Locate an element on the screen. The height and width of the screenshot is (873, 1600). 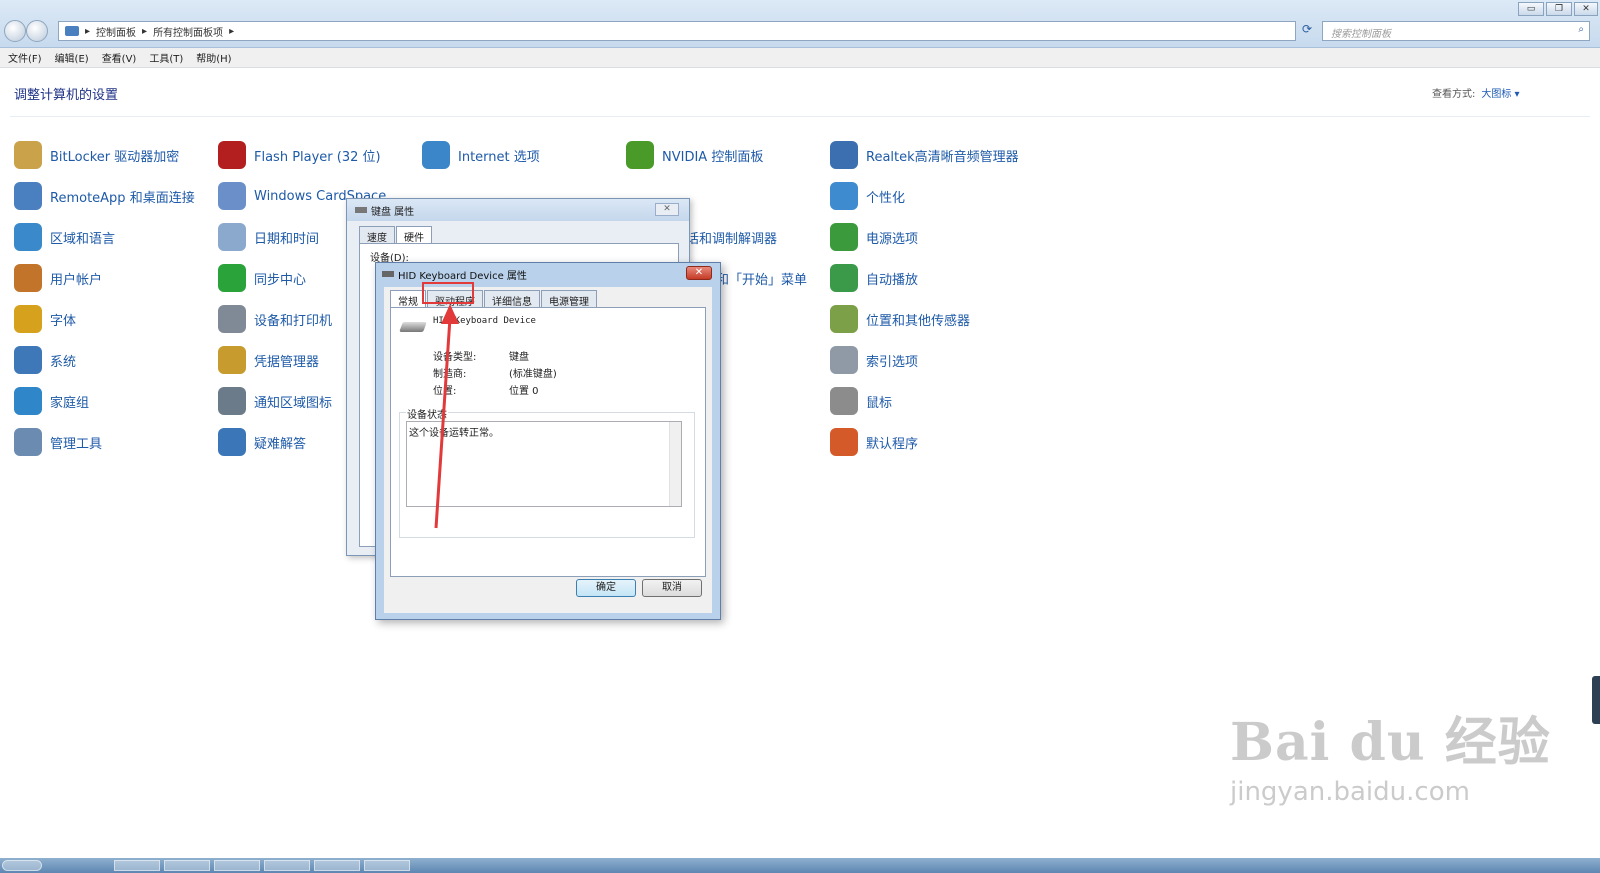
watermark-brand: Bai du 经验 is located at coordinates (1390, 742).